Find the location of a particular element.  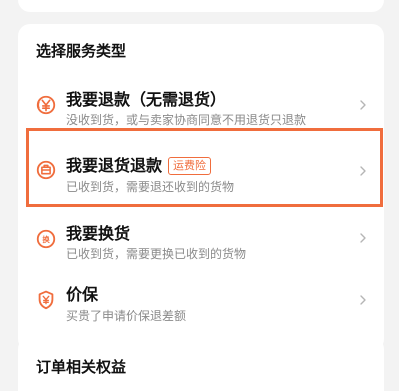

shipping-insurance-badge: 运费险 is located at coordinates (190, 166).